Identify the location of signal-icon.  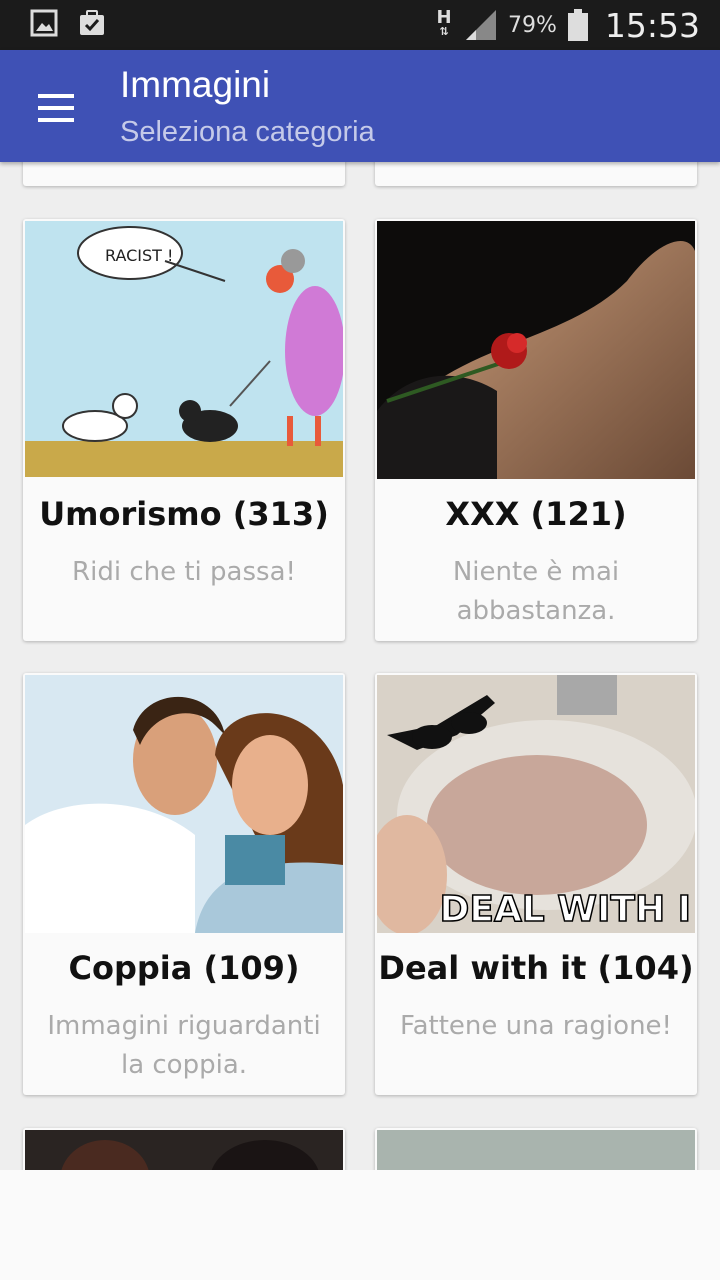
(480, 25).